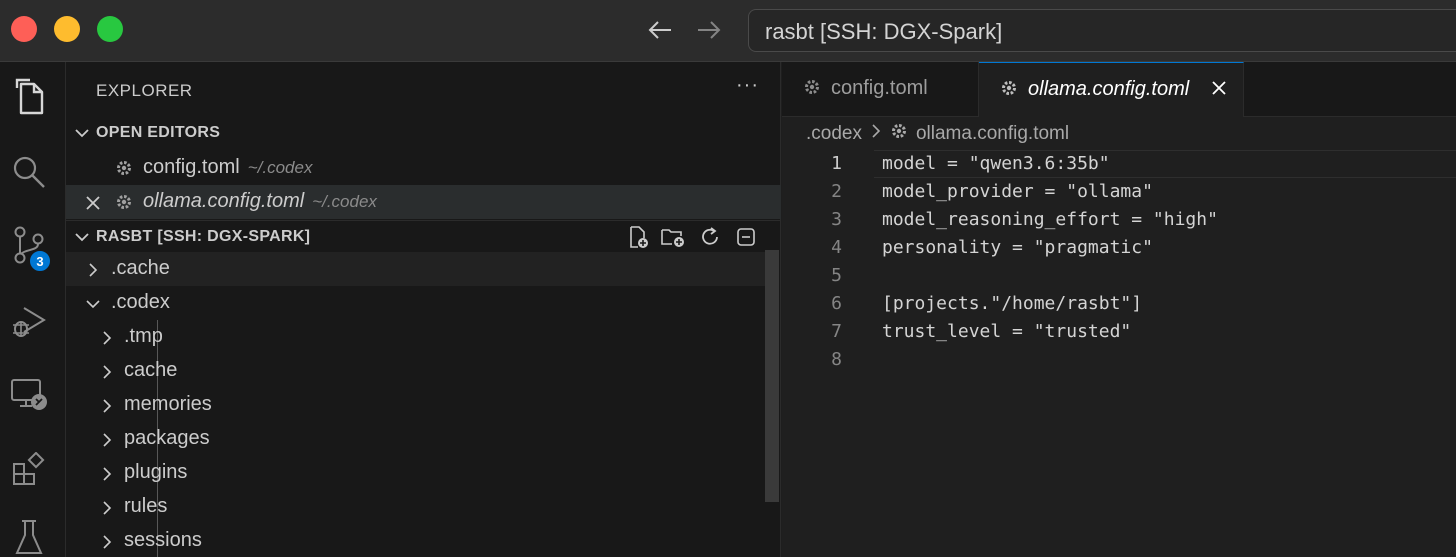 This screenshot has height=557, width=1456. I want to click on tab-label: ollama.config.toml, so click(1109, 89).